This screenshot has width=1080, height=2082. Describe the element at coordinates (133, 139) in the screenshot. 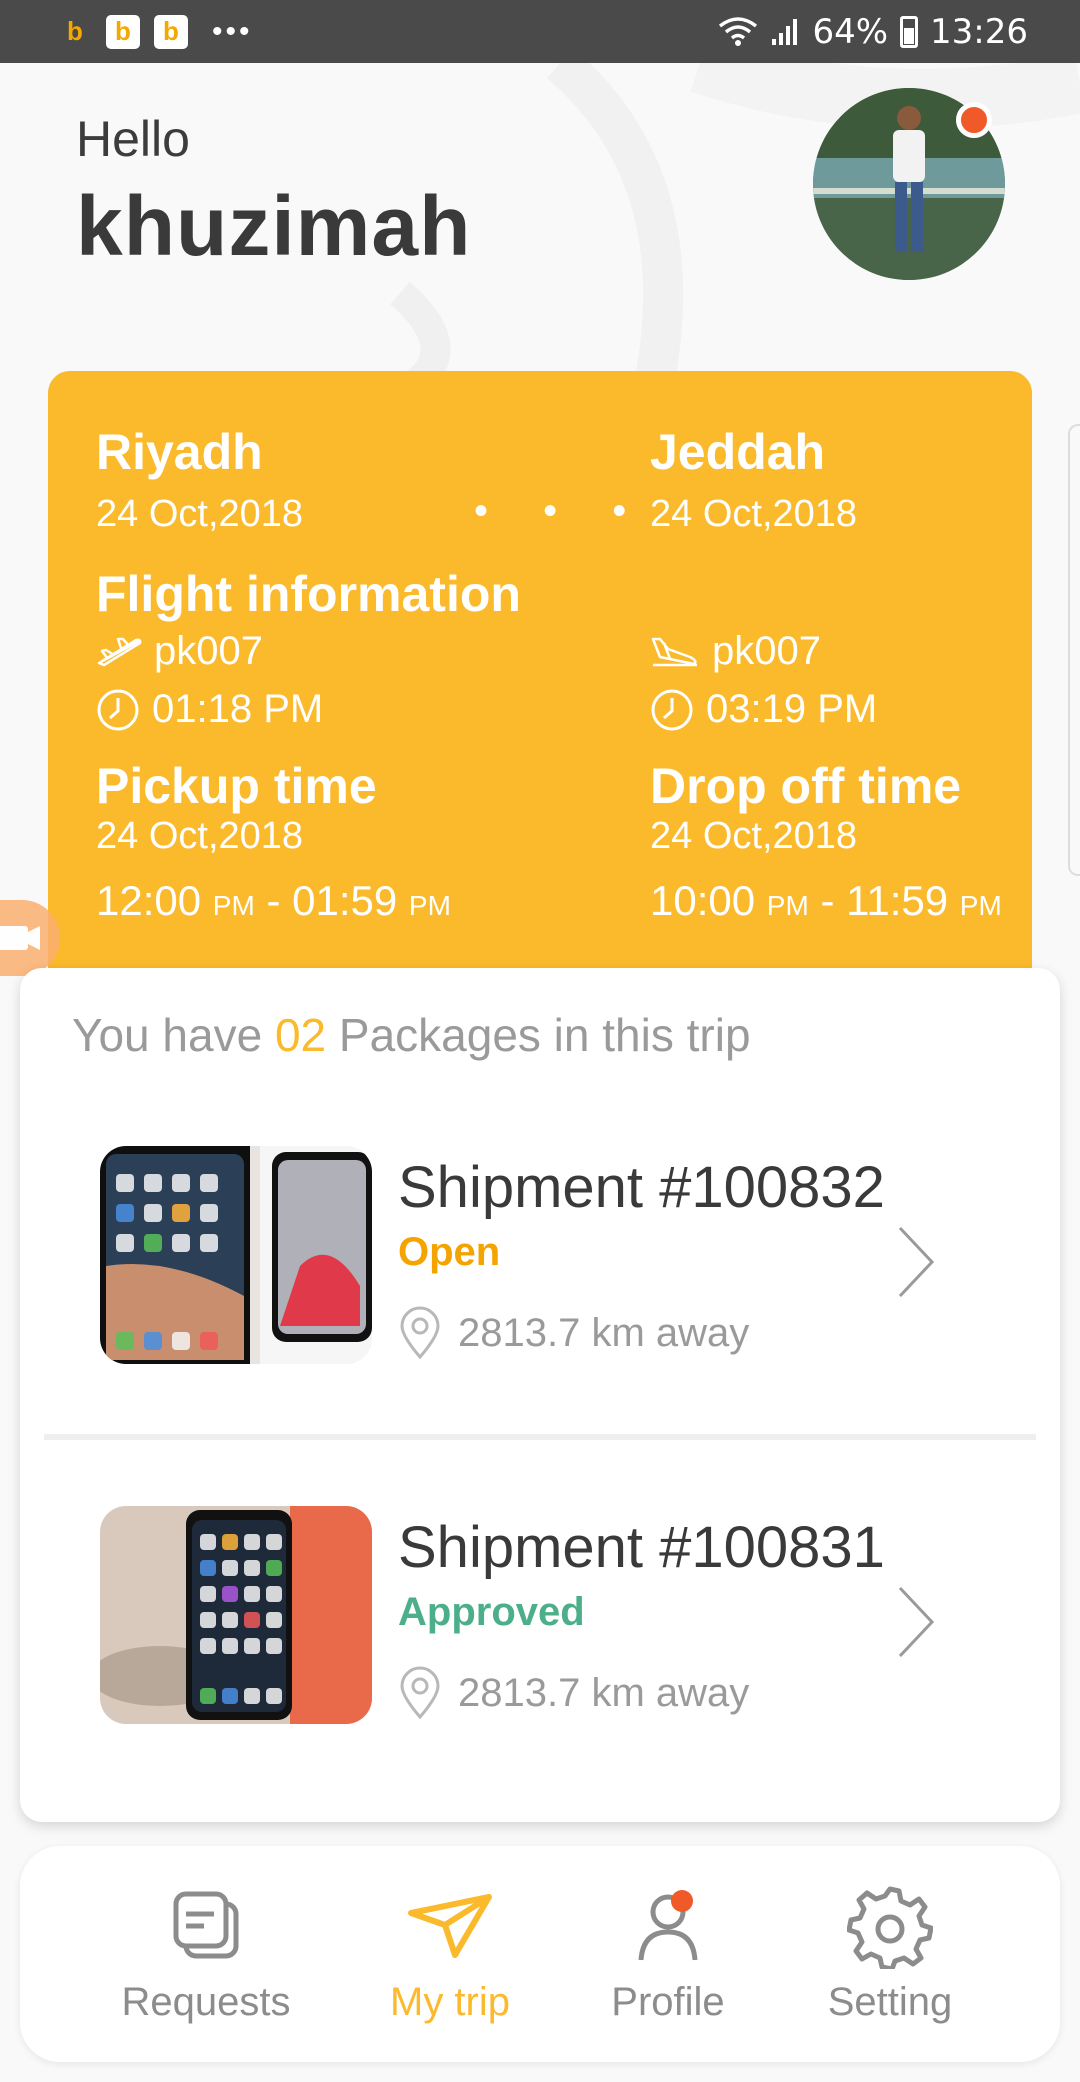

I see `greeting-text: Hello` at that location.